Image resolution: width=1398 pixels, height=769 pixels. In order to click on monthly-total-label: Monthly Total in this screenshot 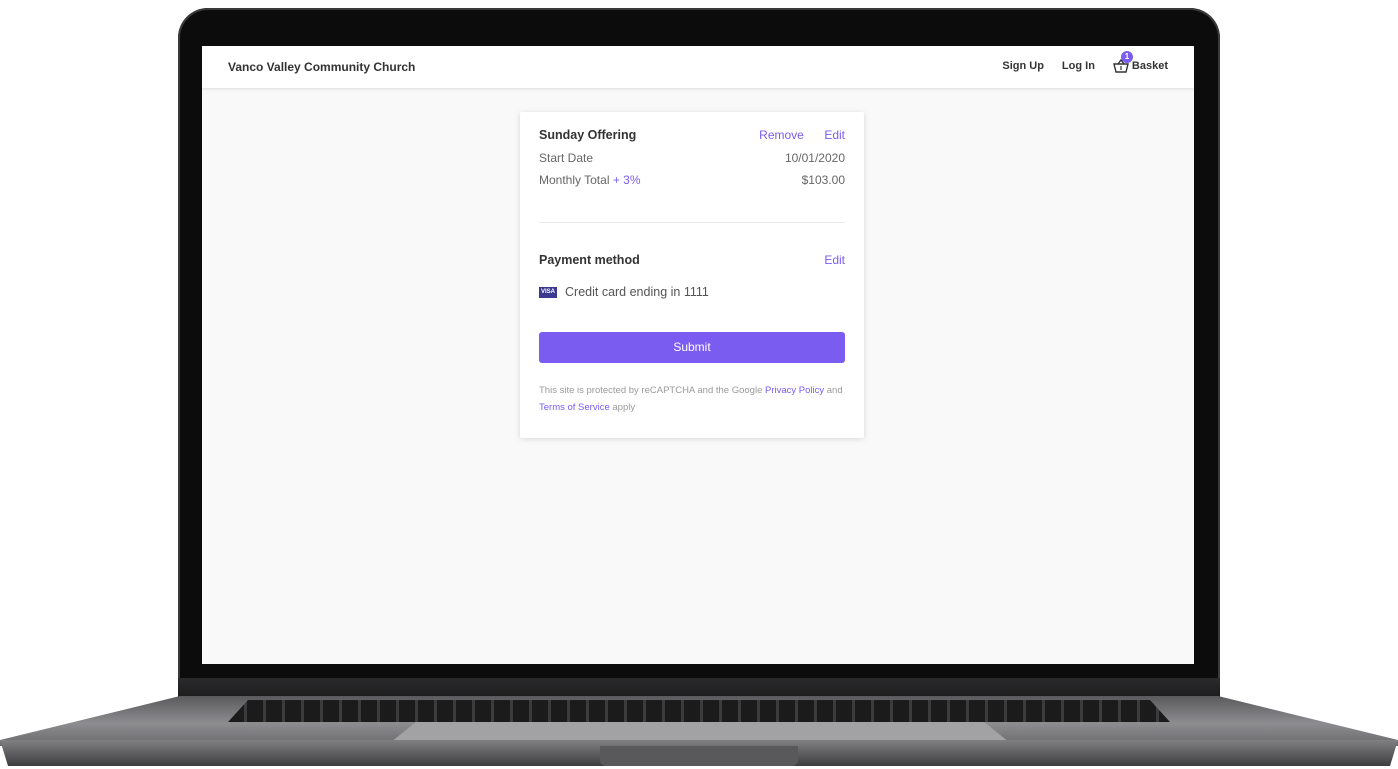, I will do `click(574, 180)`.